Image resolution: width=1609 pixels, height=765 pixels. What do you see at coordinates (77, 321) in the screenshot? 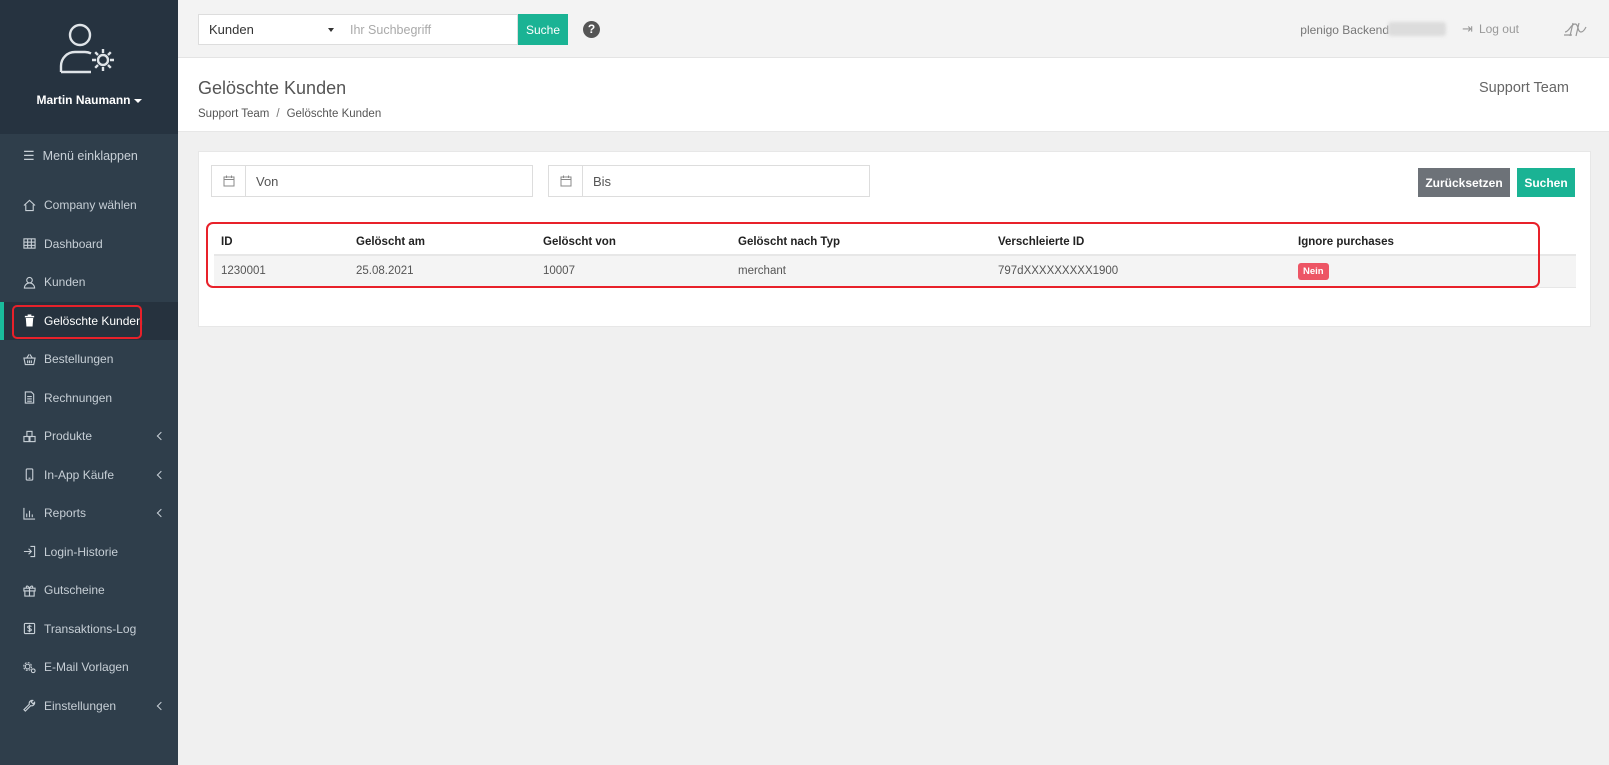
I see `highlight-annotation` at bounding box center [77, 321].